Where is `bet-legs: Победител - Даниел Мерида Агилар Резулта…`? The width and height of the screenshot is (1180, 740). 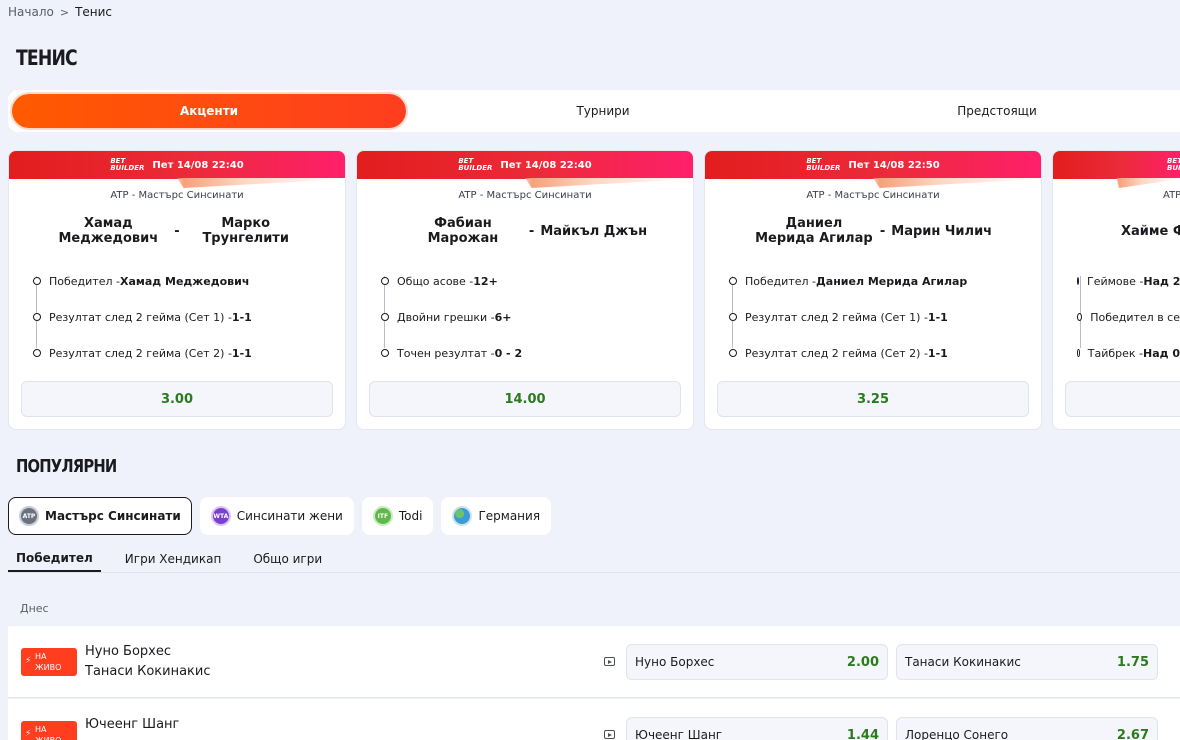
bet-legs: Победител - Даниел Мерида Агилар Резулта… is located at coordinates (885, 317).